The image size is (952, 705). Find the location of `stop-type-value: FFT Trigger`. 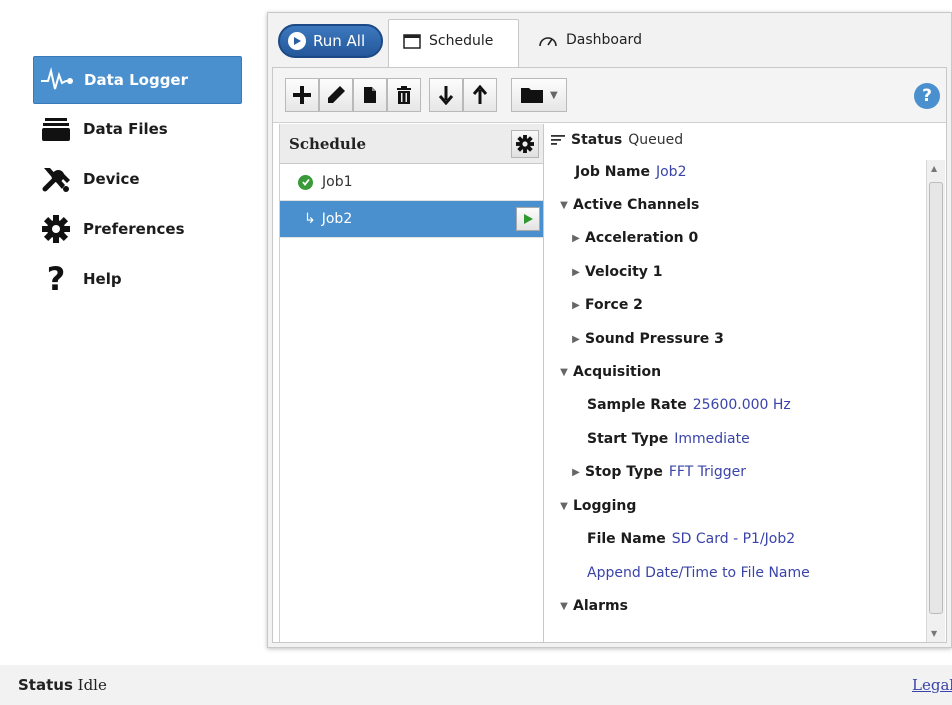

stop-type-value: FFT Trigger is located at coordinates (707, 472).